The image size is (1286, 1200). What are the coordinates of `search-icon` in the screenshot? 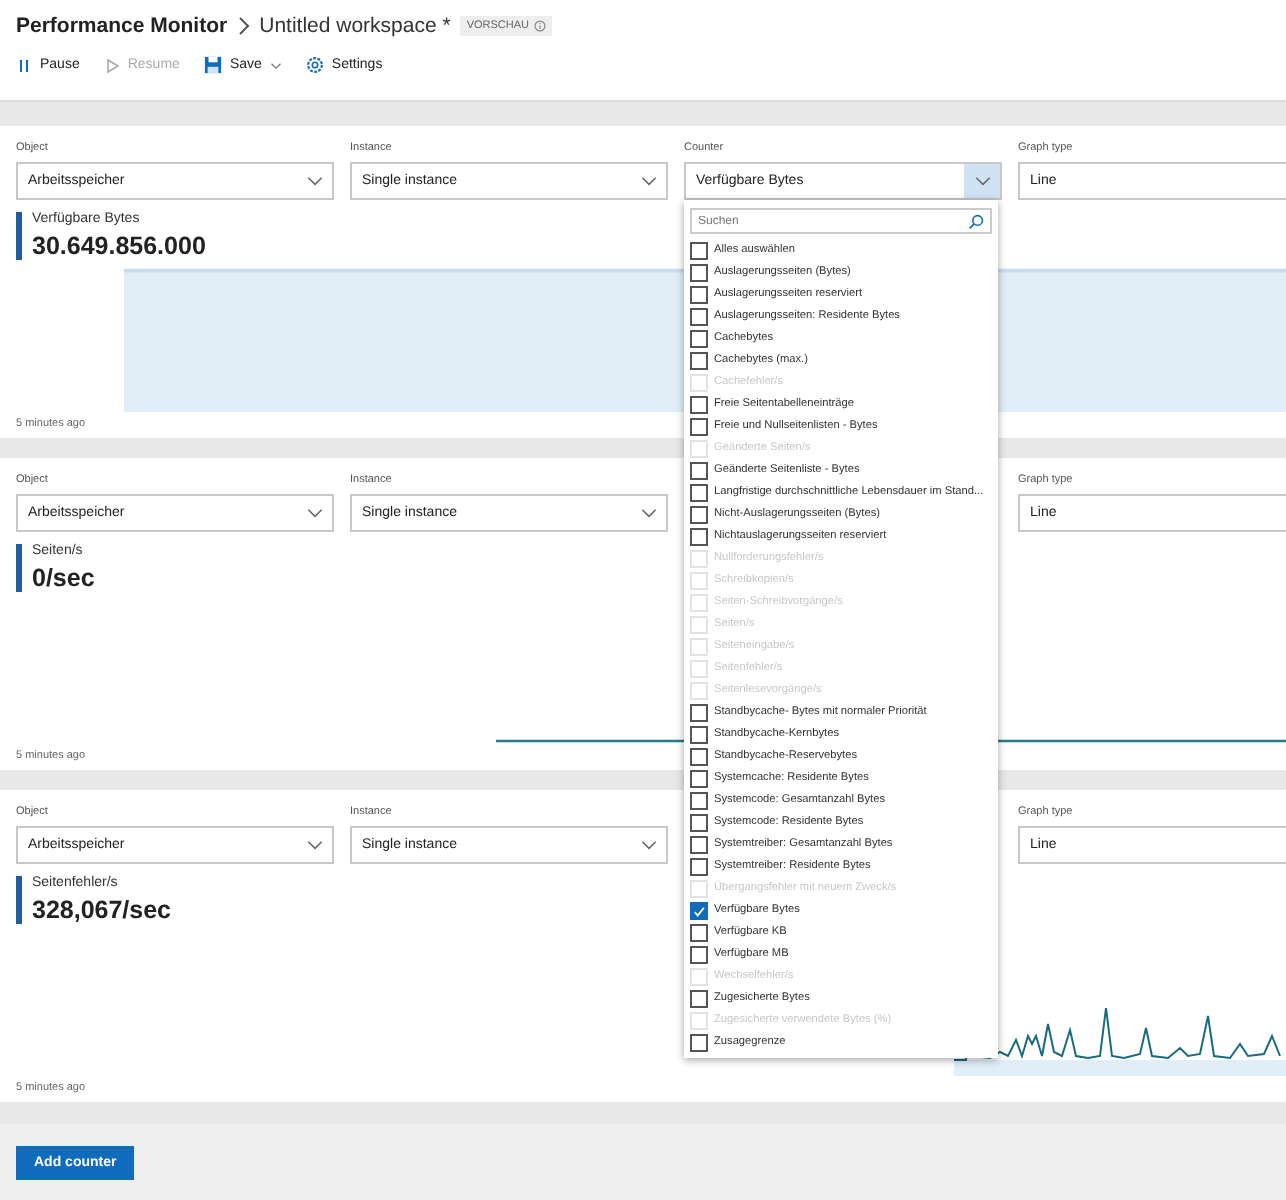 It's located at (976, 221).